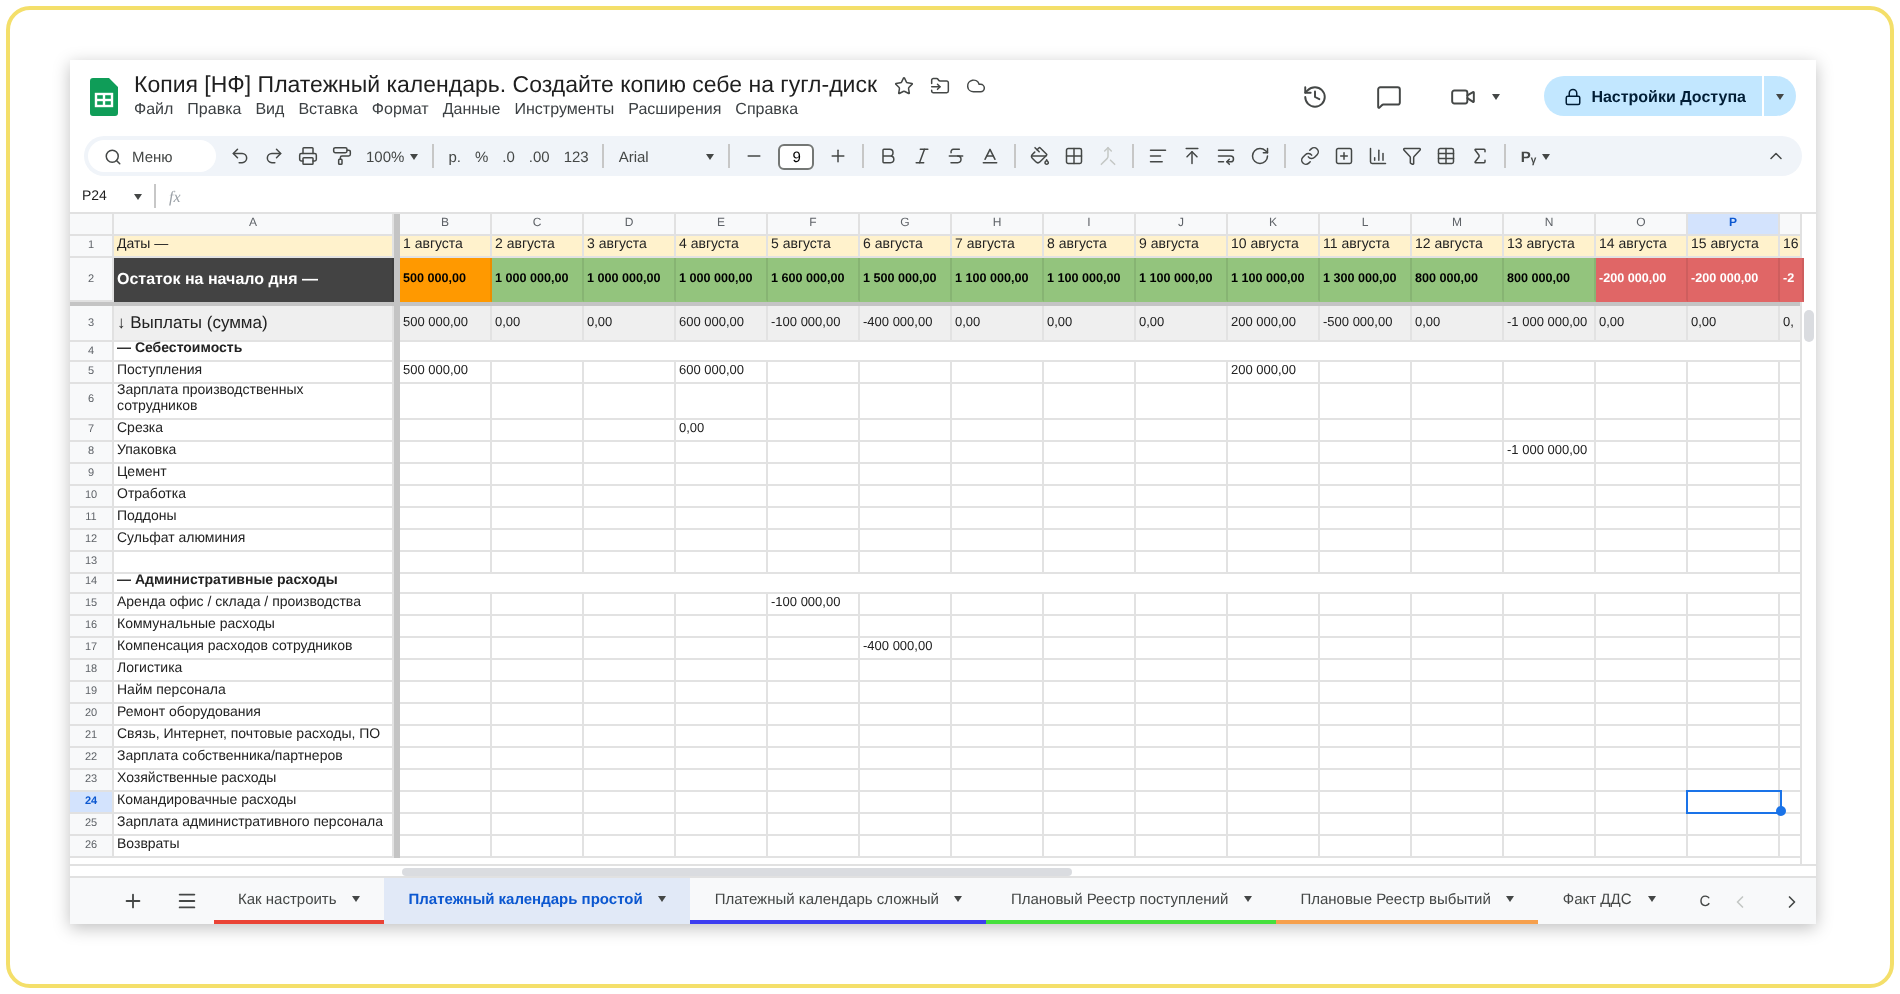 The height and width of the screenshot is (994, 1900). I want to click on menu-item: Данные, so click(471, 109).